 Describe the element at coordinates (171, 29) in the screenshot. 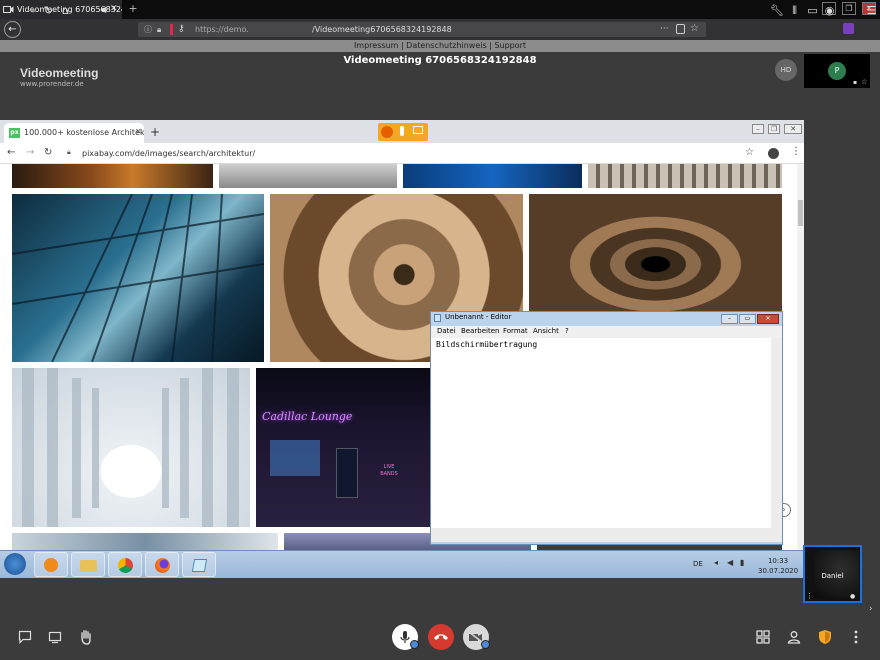

I see `mic-permission-icon` at that location.